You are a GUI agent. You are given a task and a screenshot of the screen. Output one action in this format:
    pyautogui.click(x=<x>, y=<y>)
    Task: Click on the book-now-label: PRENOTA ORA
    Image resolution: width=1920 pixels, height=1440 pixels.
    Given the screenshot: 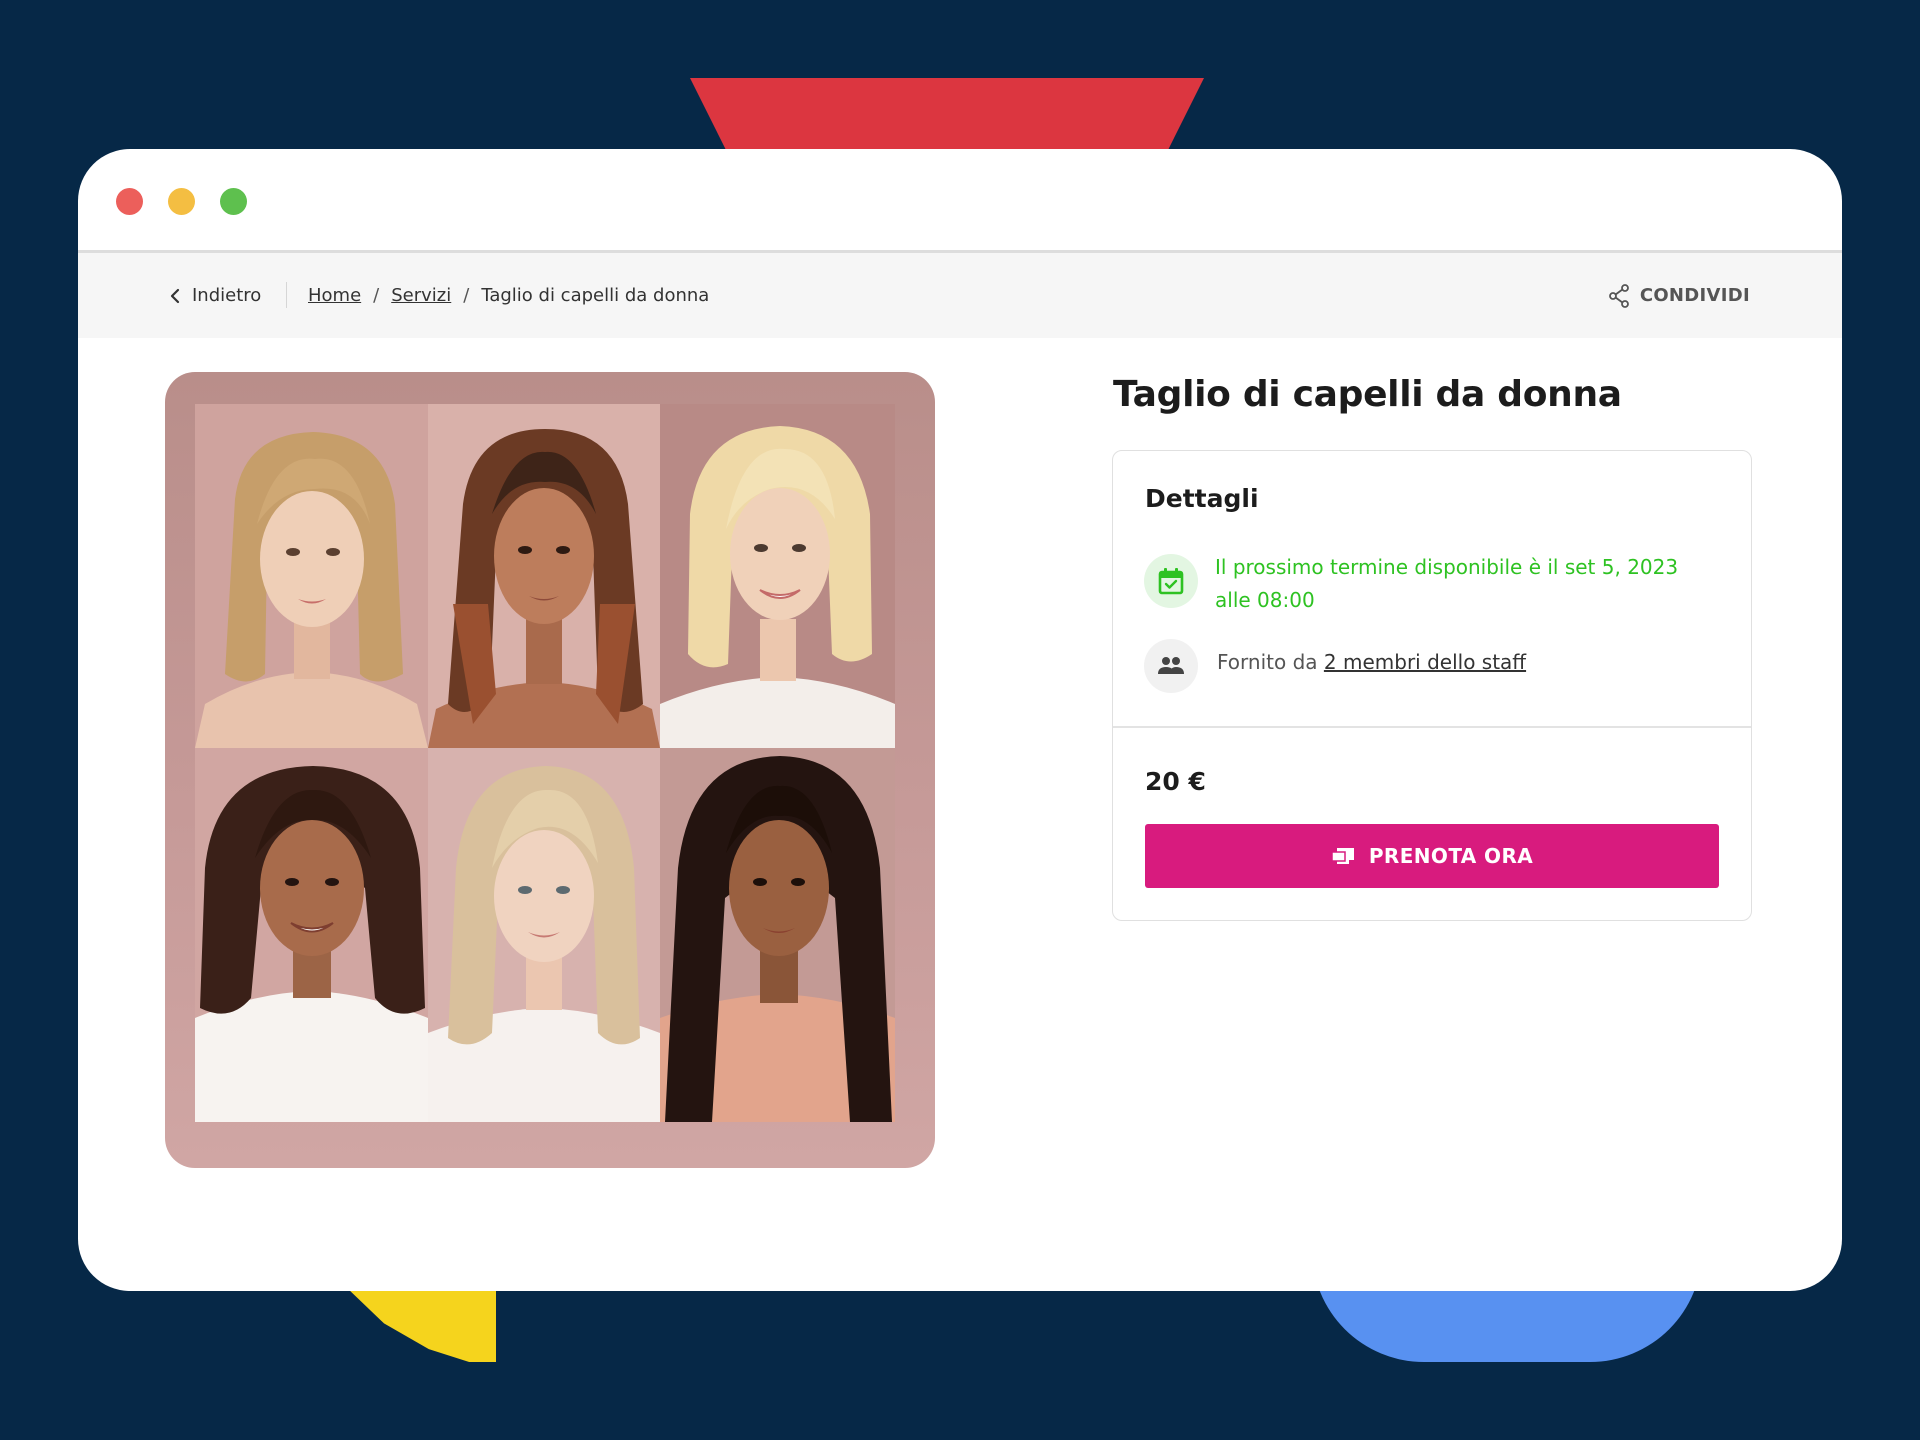 What is the action you would take?
    pyautogui.click(x=1451, y=856)
    